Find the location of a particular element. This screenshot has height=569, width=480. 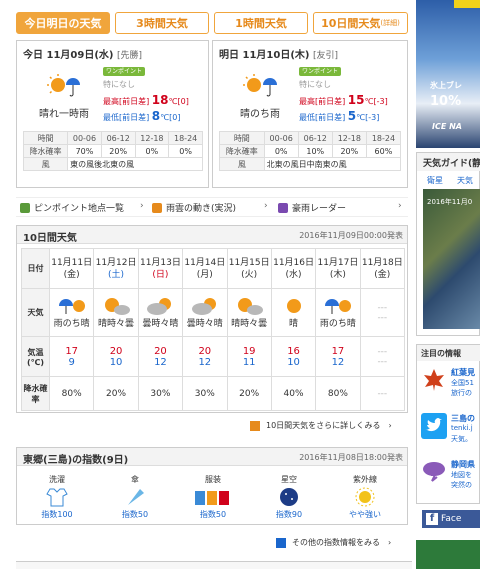

tab-weather-map: 天気 is located at coordinates (465, 180).